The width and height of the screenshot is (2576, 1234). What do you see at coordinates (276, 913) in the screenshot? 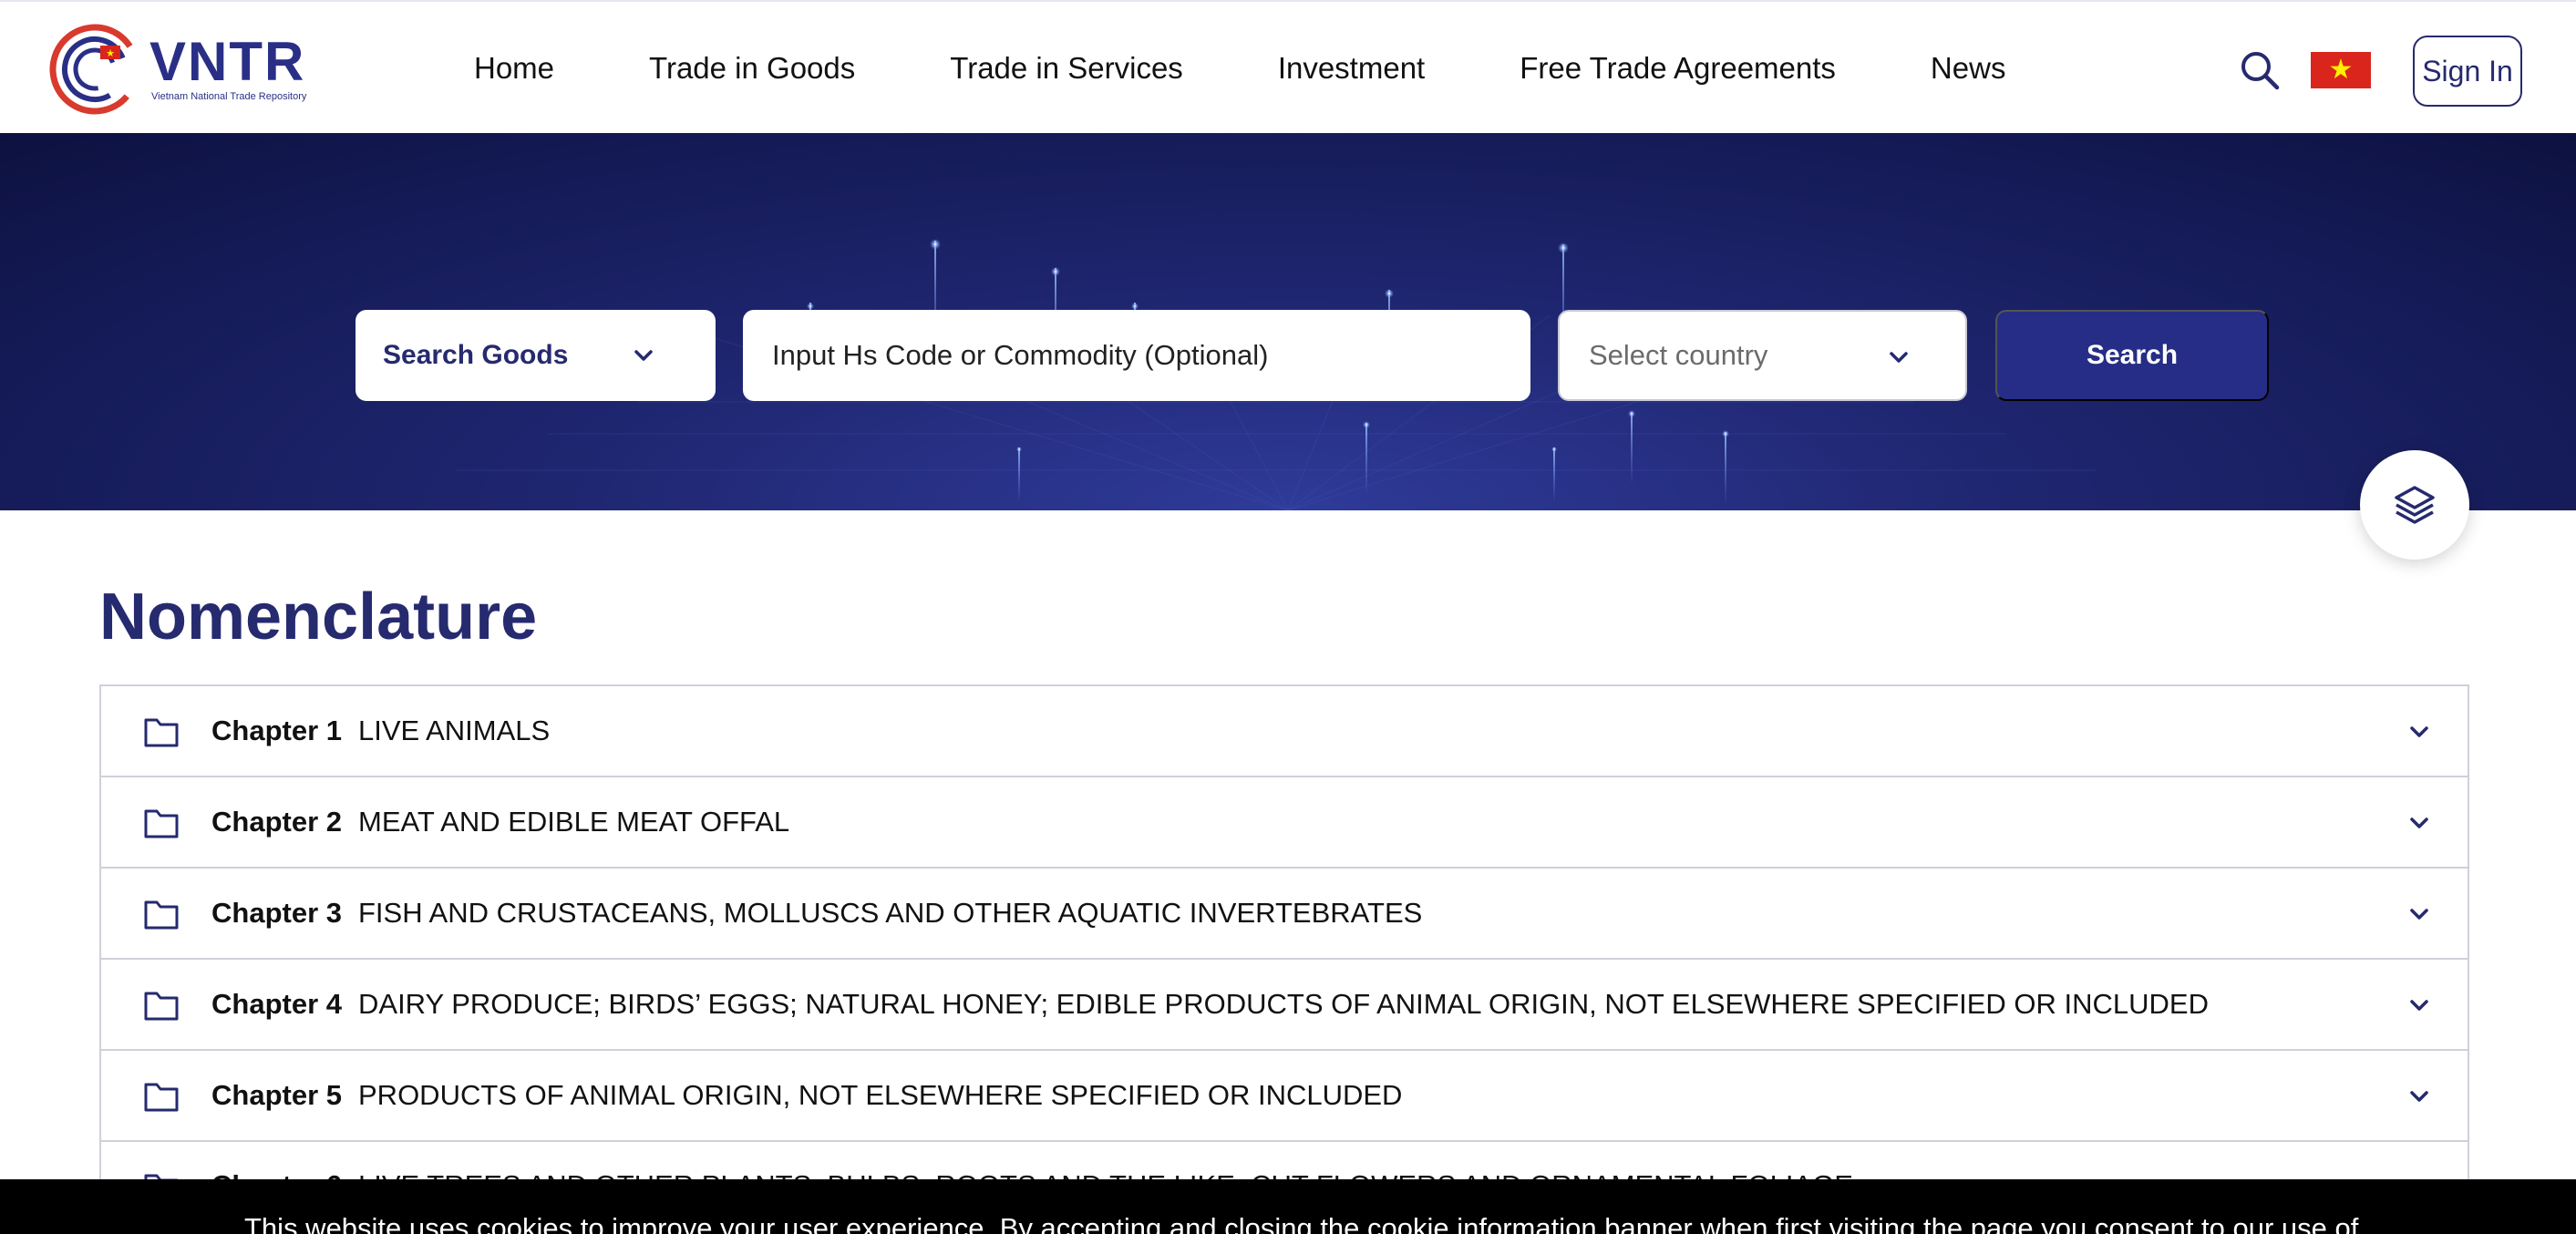
I see `chapter-number: Chapter 3` at bounding box center [276, 913].